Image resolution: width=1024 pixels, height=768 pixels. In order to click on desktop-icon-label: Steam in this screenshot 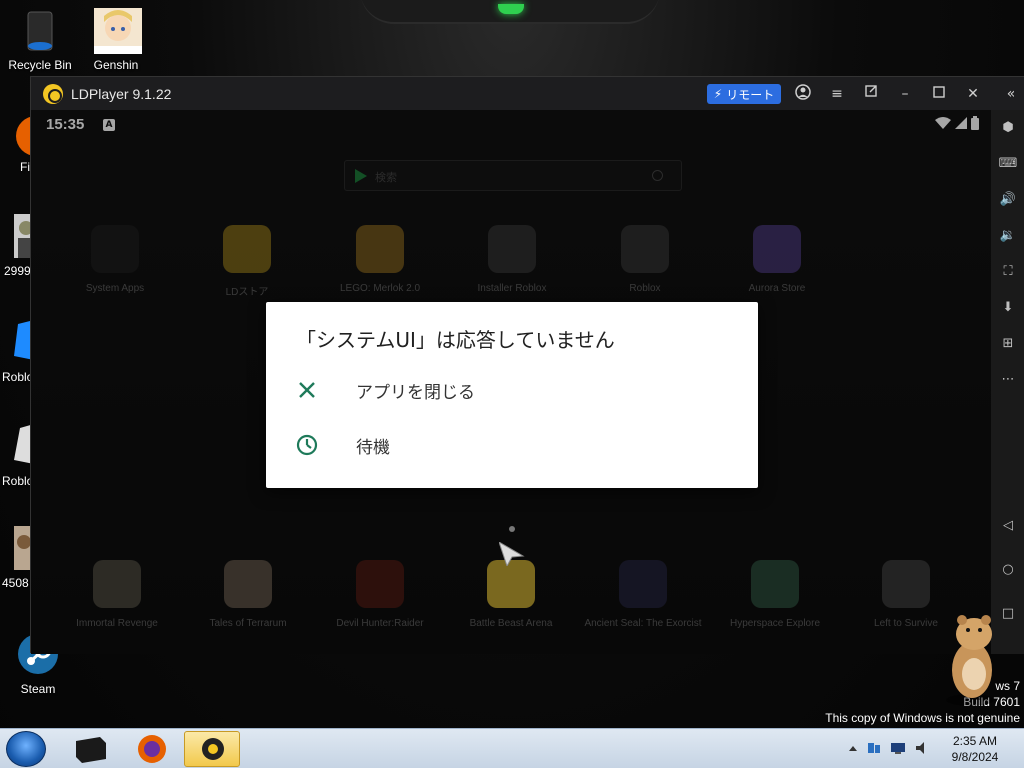, I will do `click(38, 689)`.